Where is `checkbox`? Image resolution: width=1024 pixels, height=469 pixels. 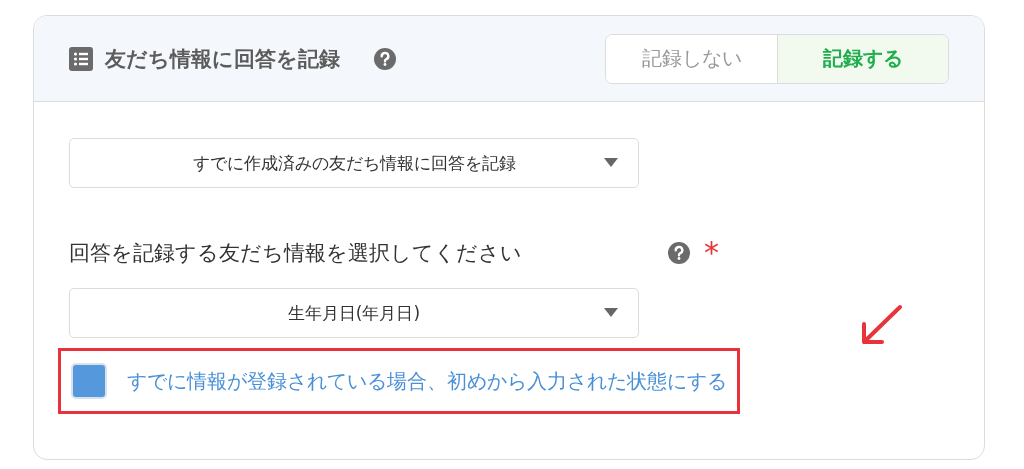 checkbox is located at coordinates (89, 381).